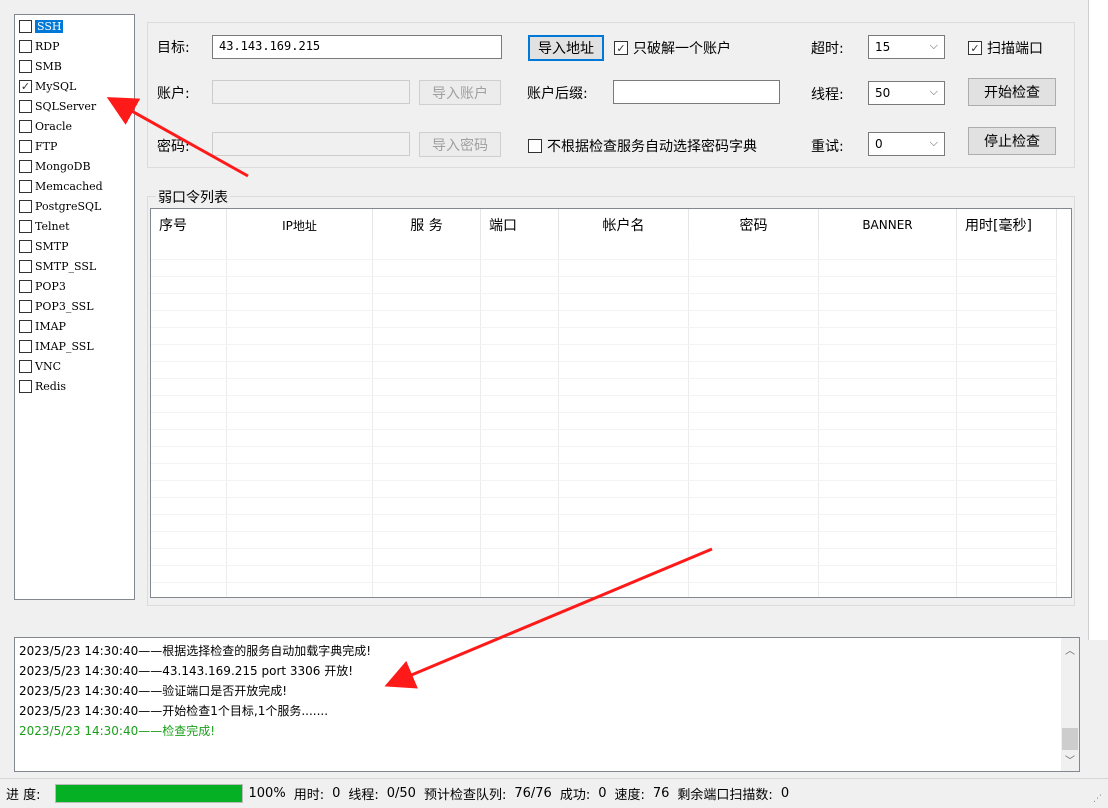 Image resolution: width=1108 pixels, height=808 pixels. What do you see at coordinates (661, 793) in the screenshot?
I see `speed-value: 76` at bounding box center [661, 793].